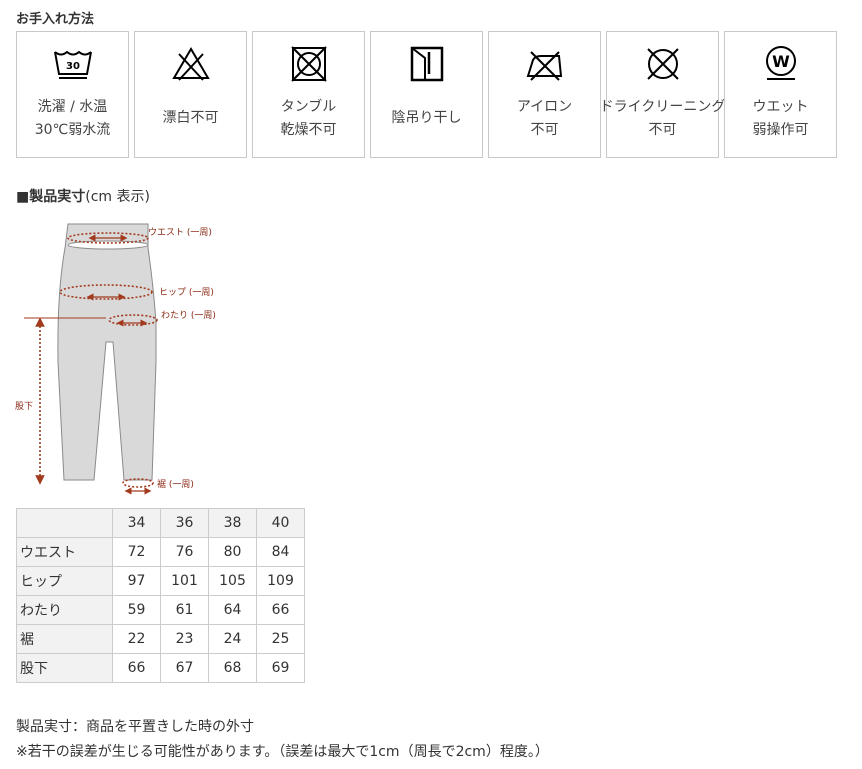  What do you see at coordinates (51, 197) in the screenshot?
I see `size-title-bold: ■製品実寸` at bounding box center [51, 197].